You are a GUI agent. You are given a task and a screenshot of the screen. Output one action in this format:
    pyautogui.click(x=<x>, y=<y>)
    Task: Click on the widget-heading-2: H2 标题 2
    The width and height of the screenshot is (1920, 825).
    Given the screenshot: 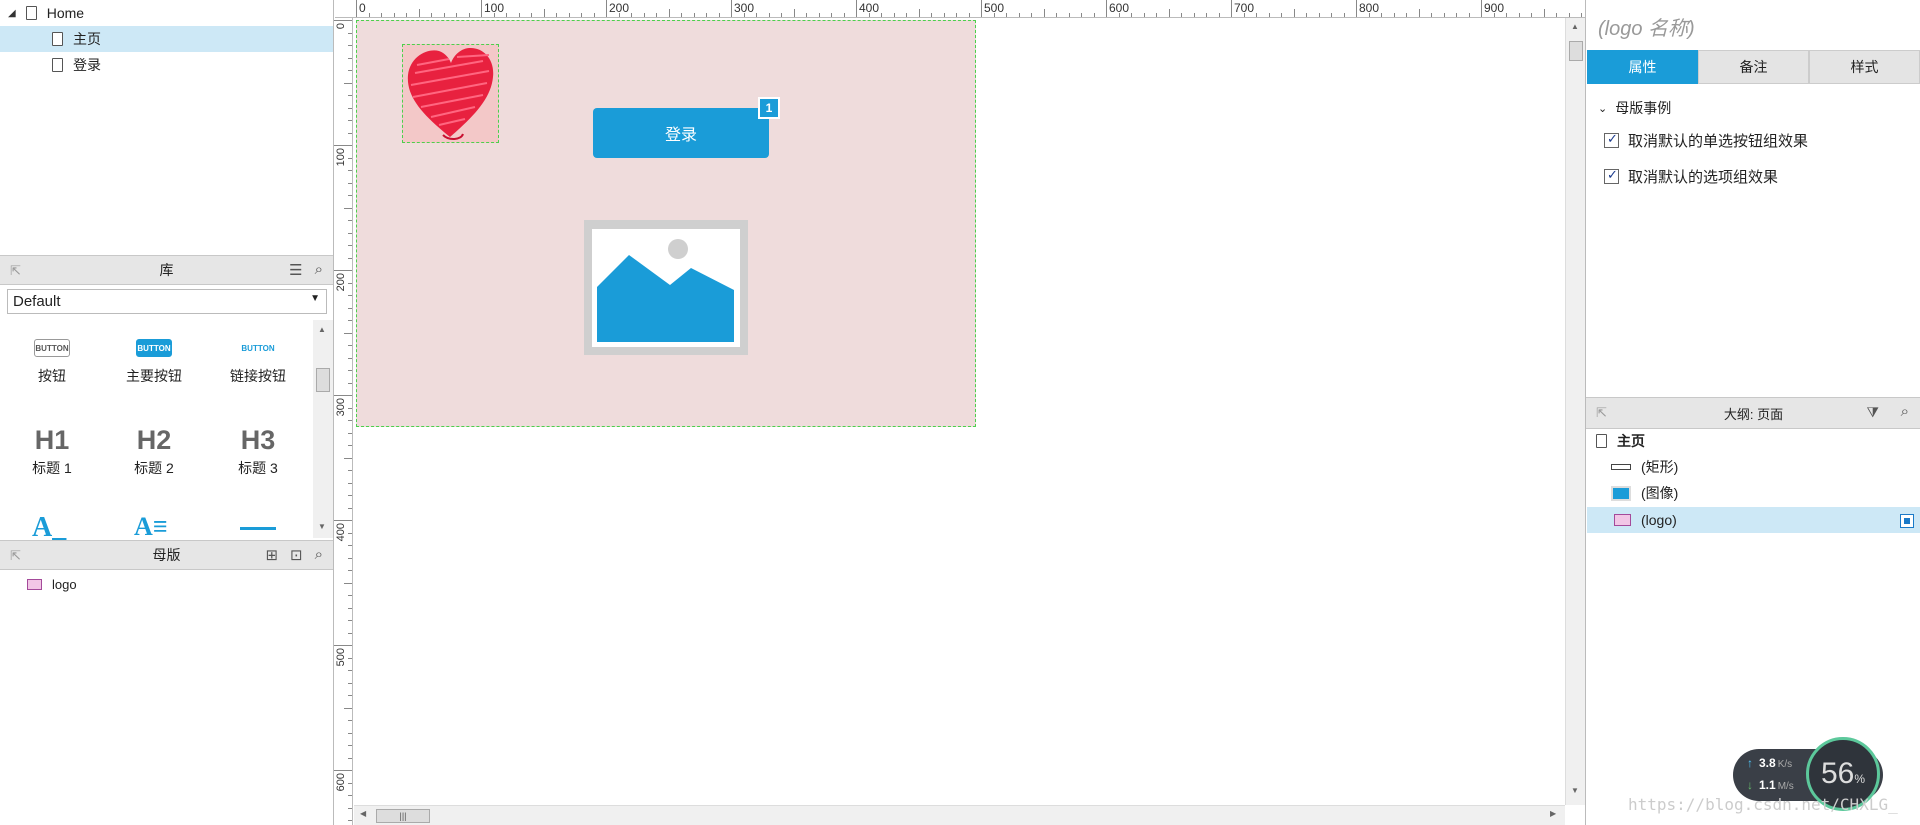 What is the action you would take?
    pyautogui.click(x=154, y=450)
    